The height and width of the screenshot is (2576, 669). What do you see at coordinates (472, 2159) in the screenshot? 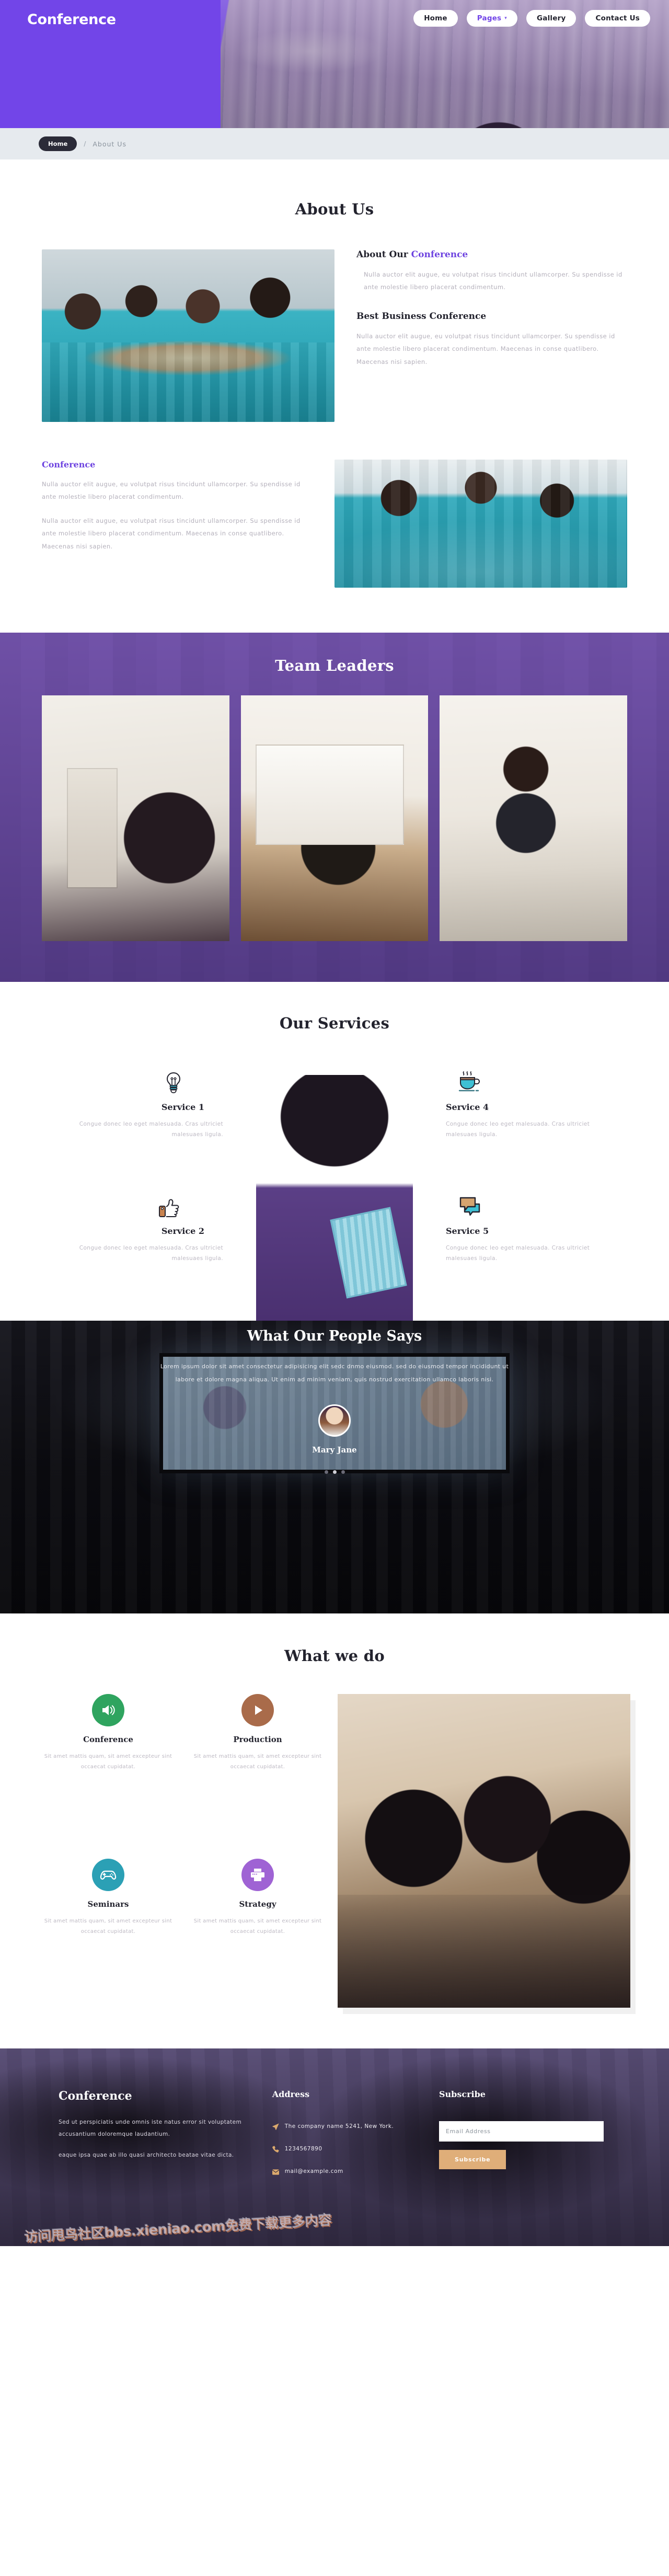
I see `subscribe-button: Subscribe` at bounding box center [472, 2159].